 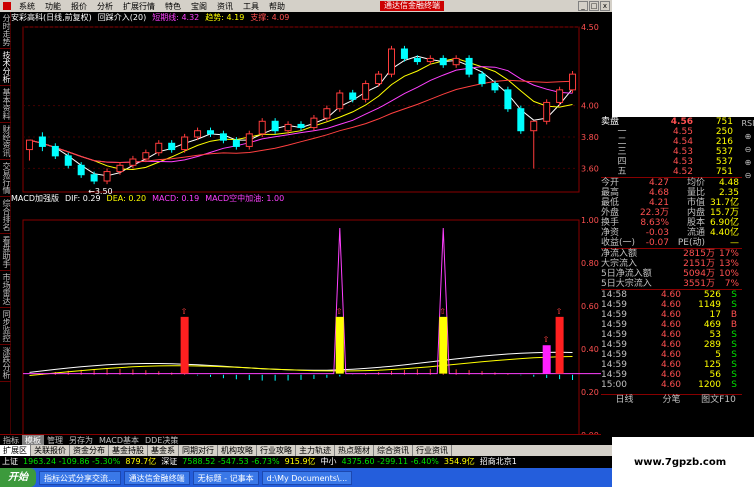 I want to click on stat-value: 2.35, so click(x=728, y=193).